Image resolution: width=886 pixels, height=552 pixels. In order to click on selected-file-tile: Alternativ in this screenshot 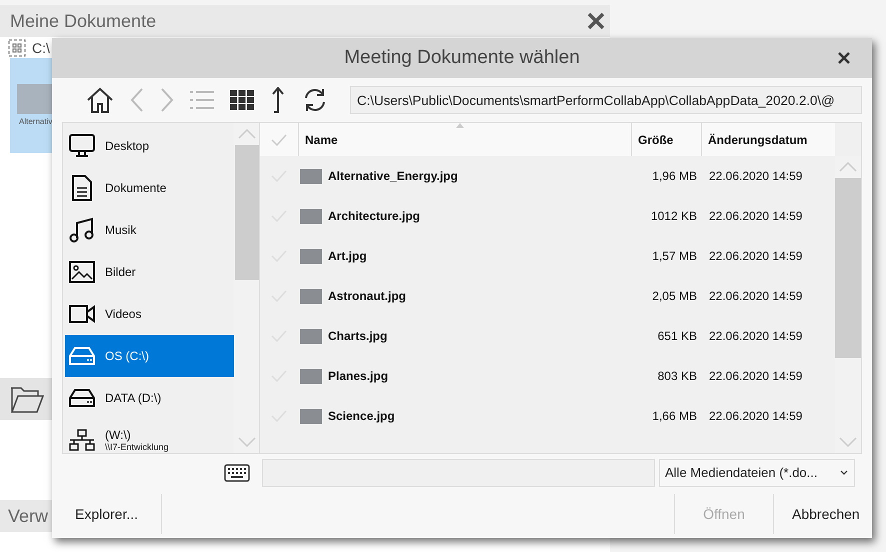, I will do `click(32, 105)`.